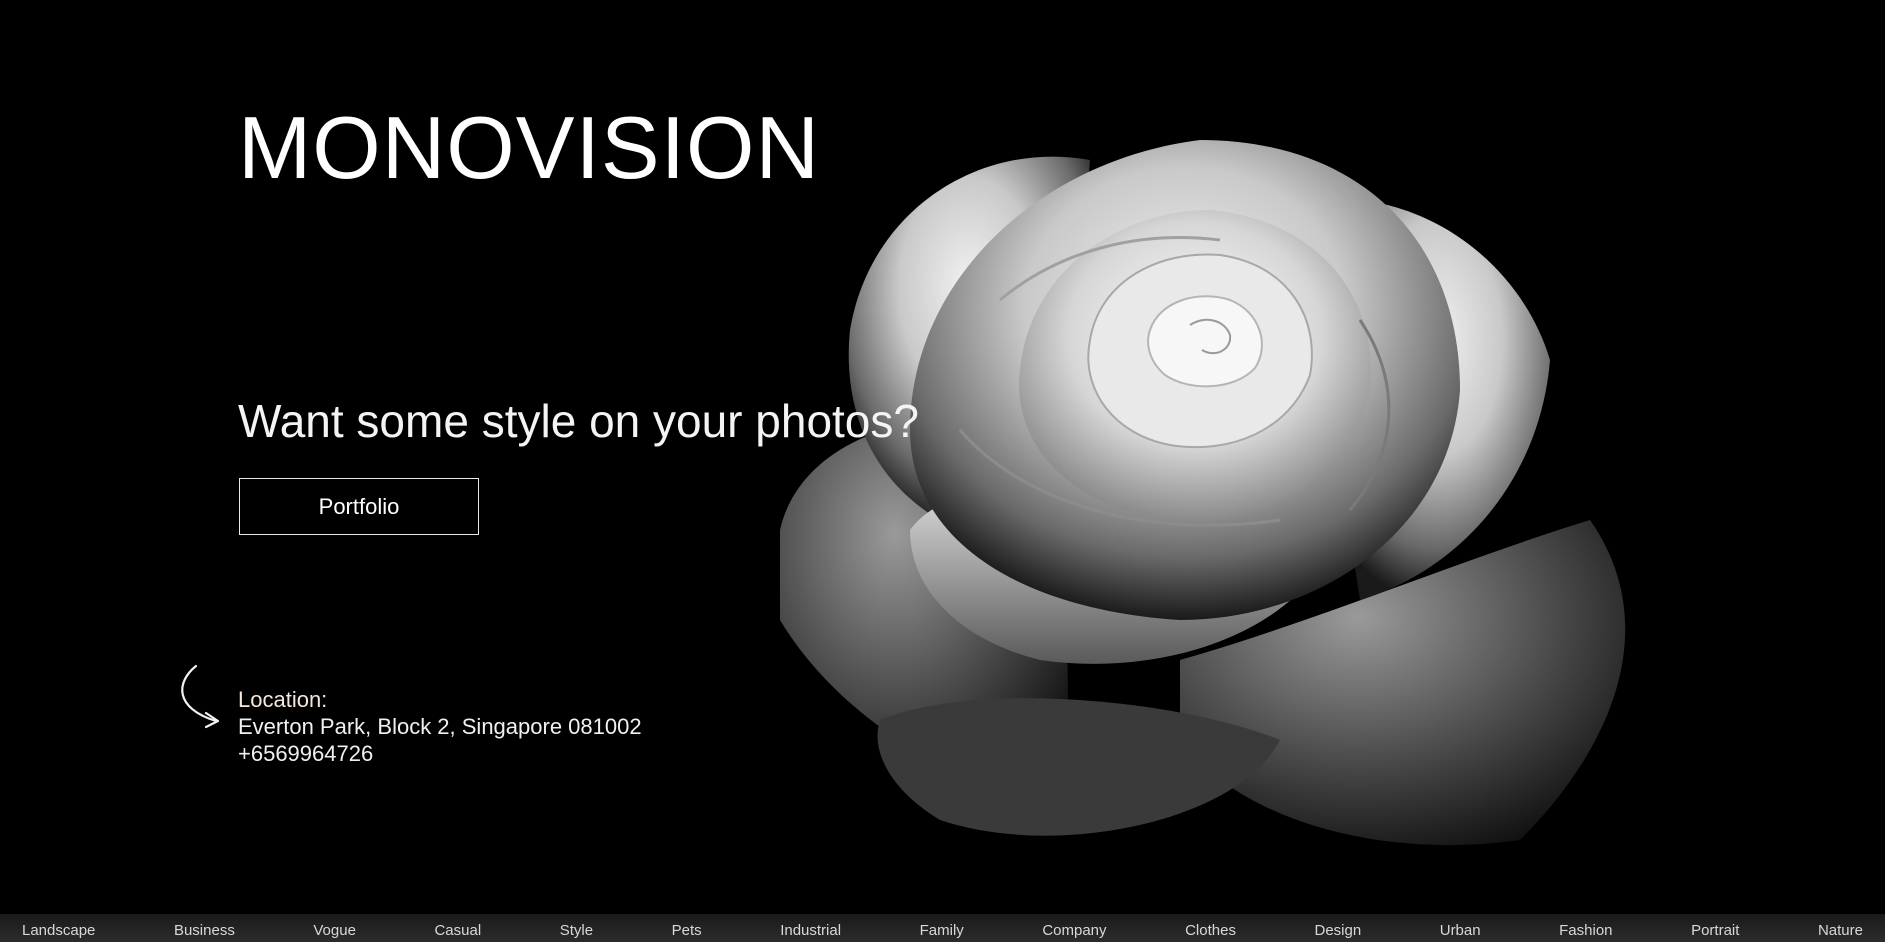 The image size is (1885, 942). Describe the element at coordinates (204, 930) in the screenshot. I see `category-link-business: Business` at that location.